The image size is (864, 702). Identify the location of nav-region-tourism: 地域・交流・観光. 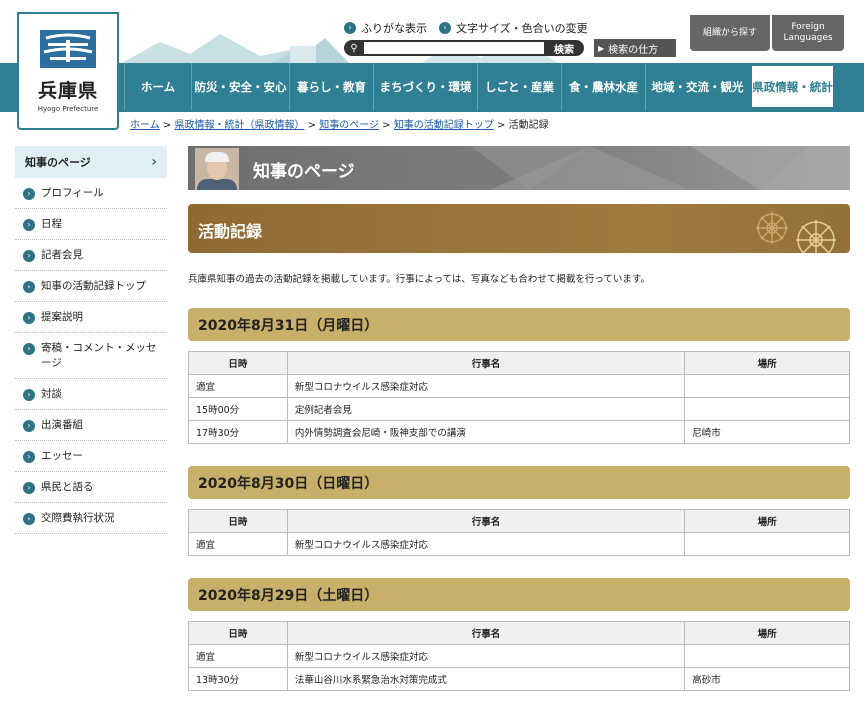
(697, 86).